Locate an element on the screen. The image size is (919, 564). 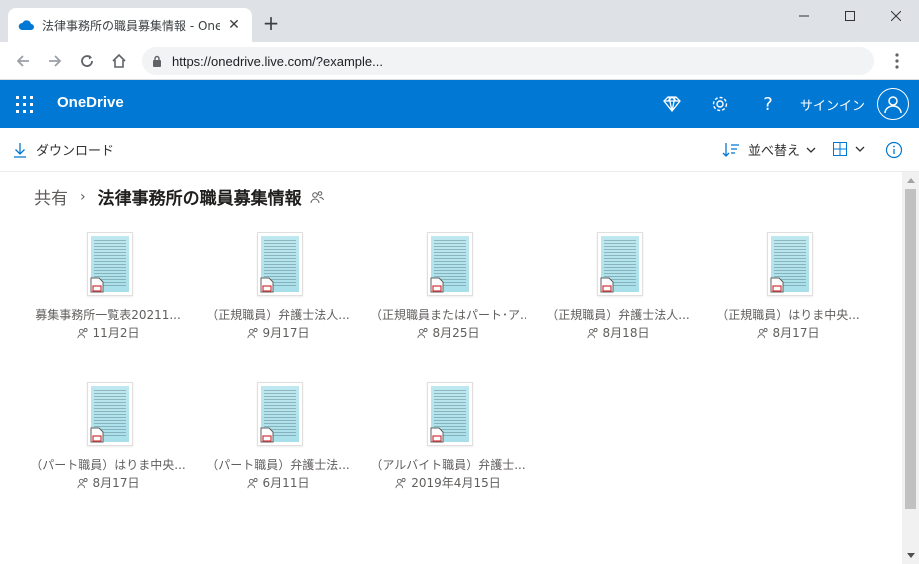
lock-icon is located at coordinates (157, 61).